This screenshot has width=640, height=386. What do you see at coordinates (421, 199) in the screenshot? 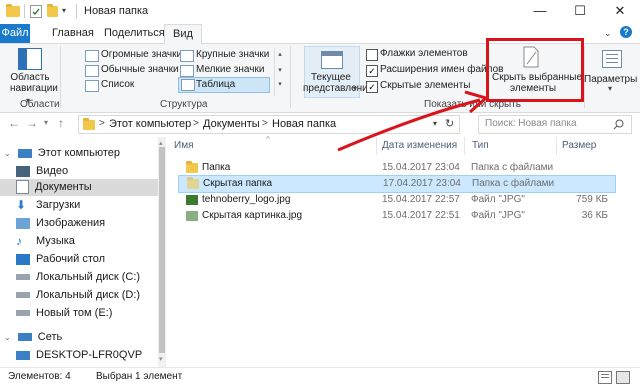
I see `file-date: 15.04.2017 22:57` at bounding box center [421, 199].